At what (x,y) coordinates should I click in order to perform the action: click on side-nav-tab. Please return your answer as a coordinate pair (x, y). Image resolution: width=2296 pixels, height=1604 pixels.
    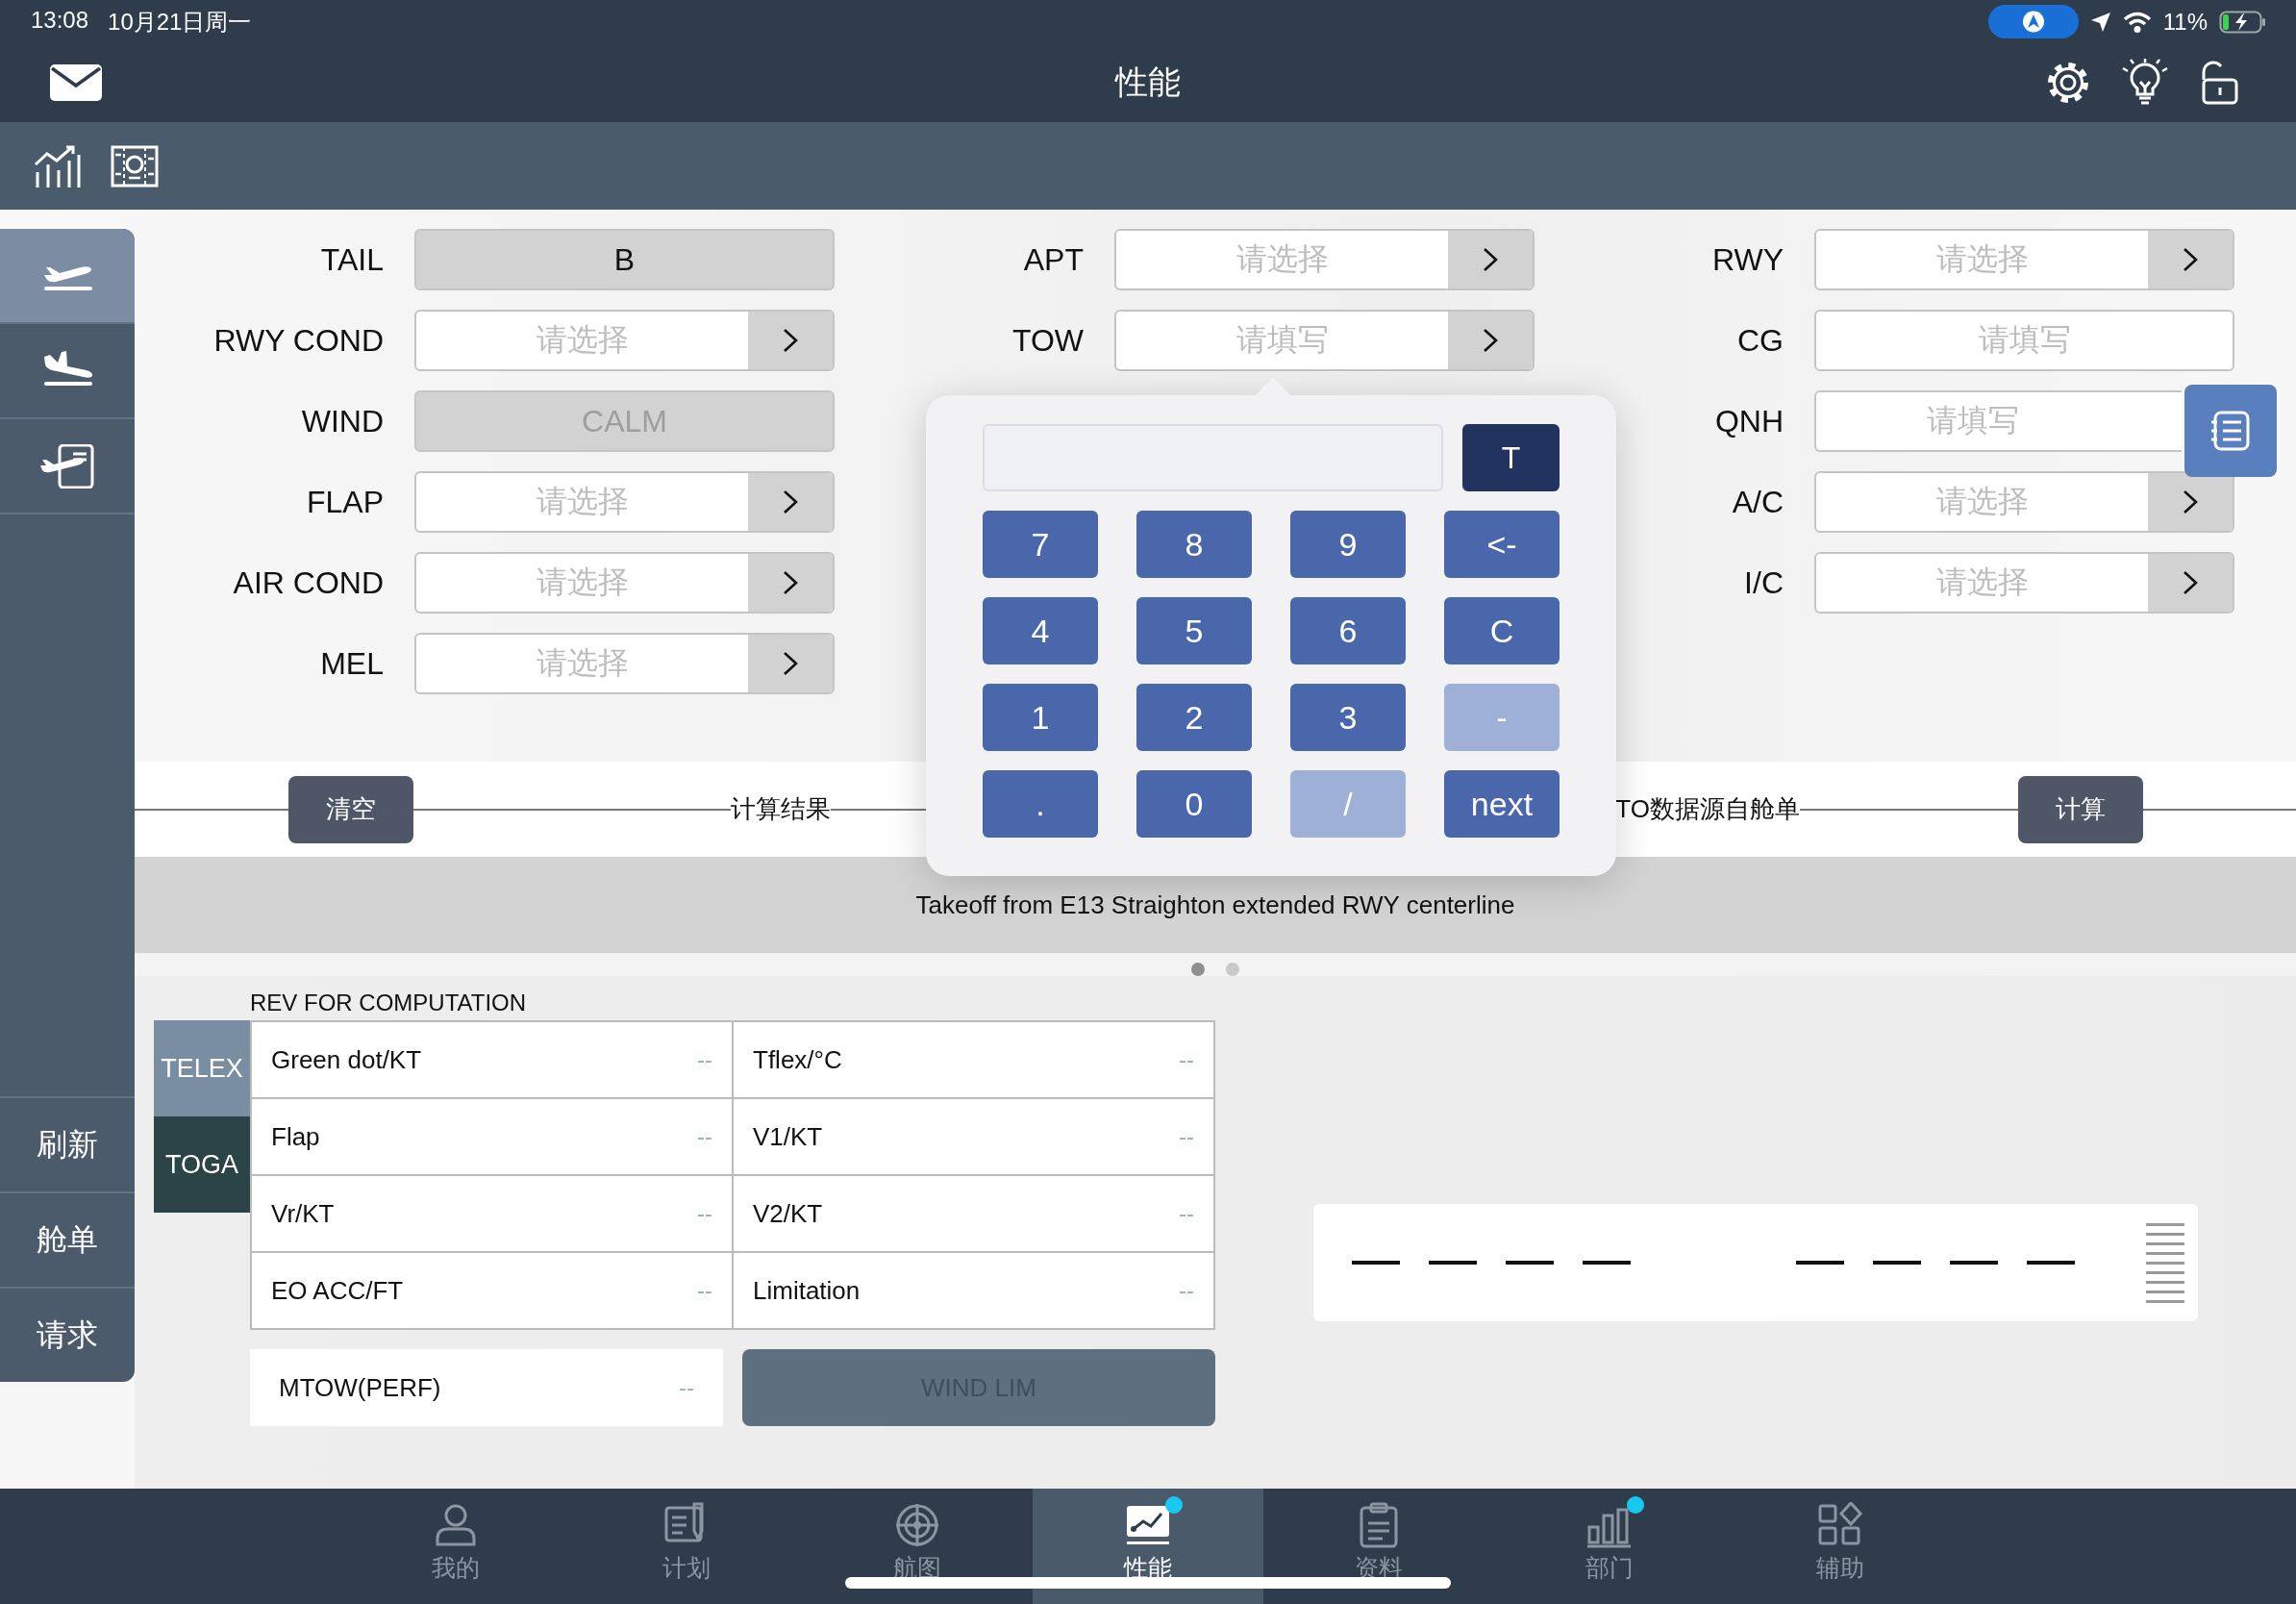
    Looking at the image, I should click on (67, 276).